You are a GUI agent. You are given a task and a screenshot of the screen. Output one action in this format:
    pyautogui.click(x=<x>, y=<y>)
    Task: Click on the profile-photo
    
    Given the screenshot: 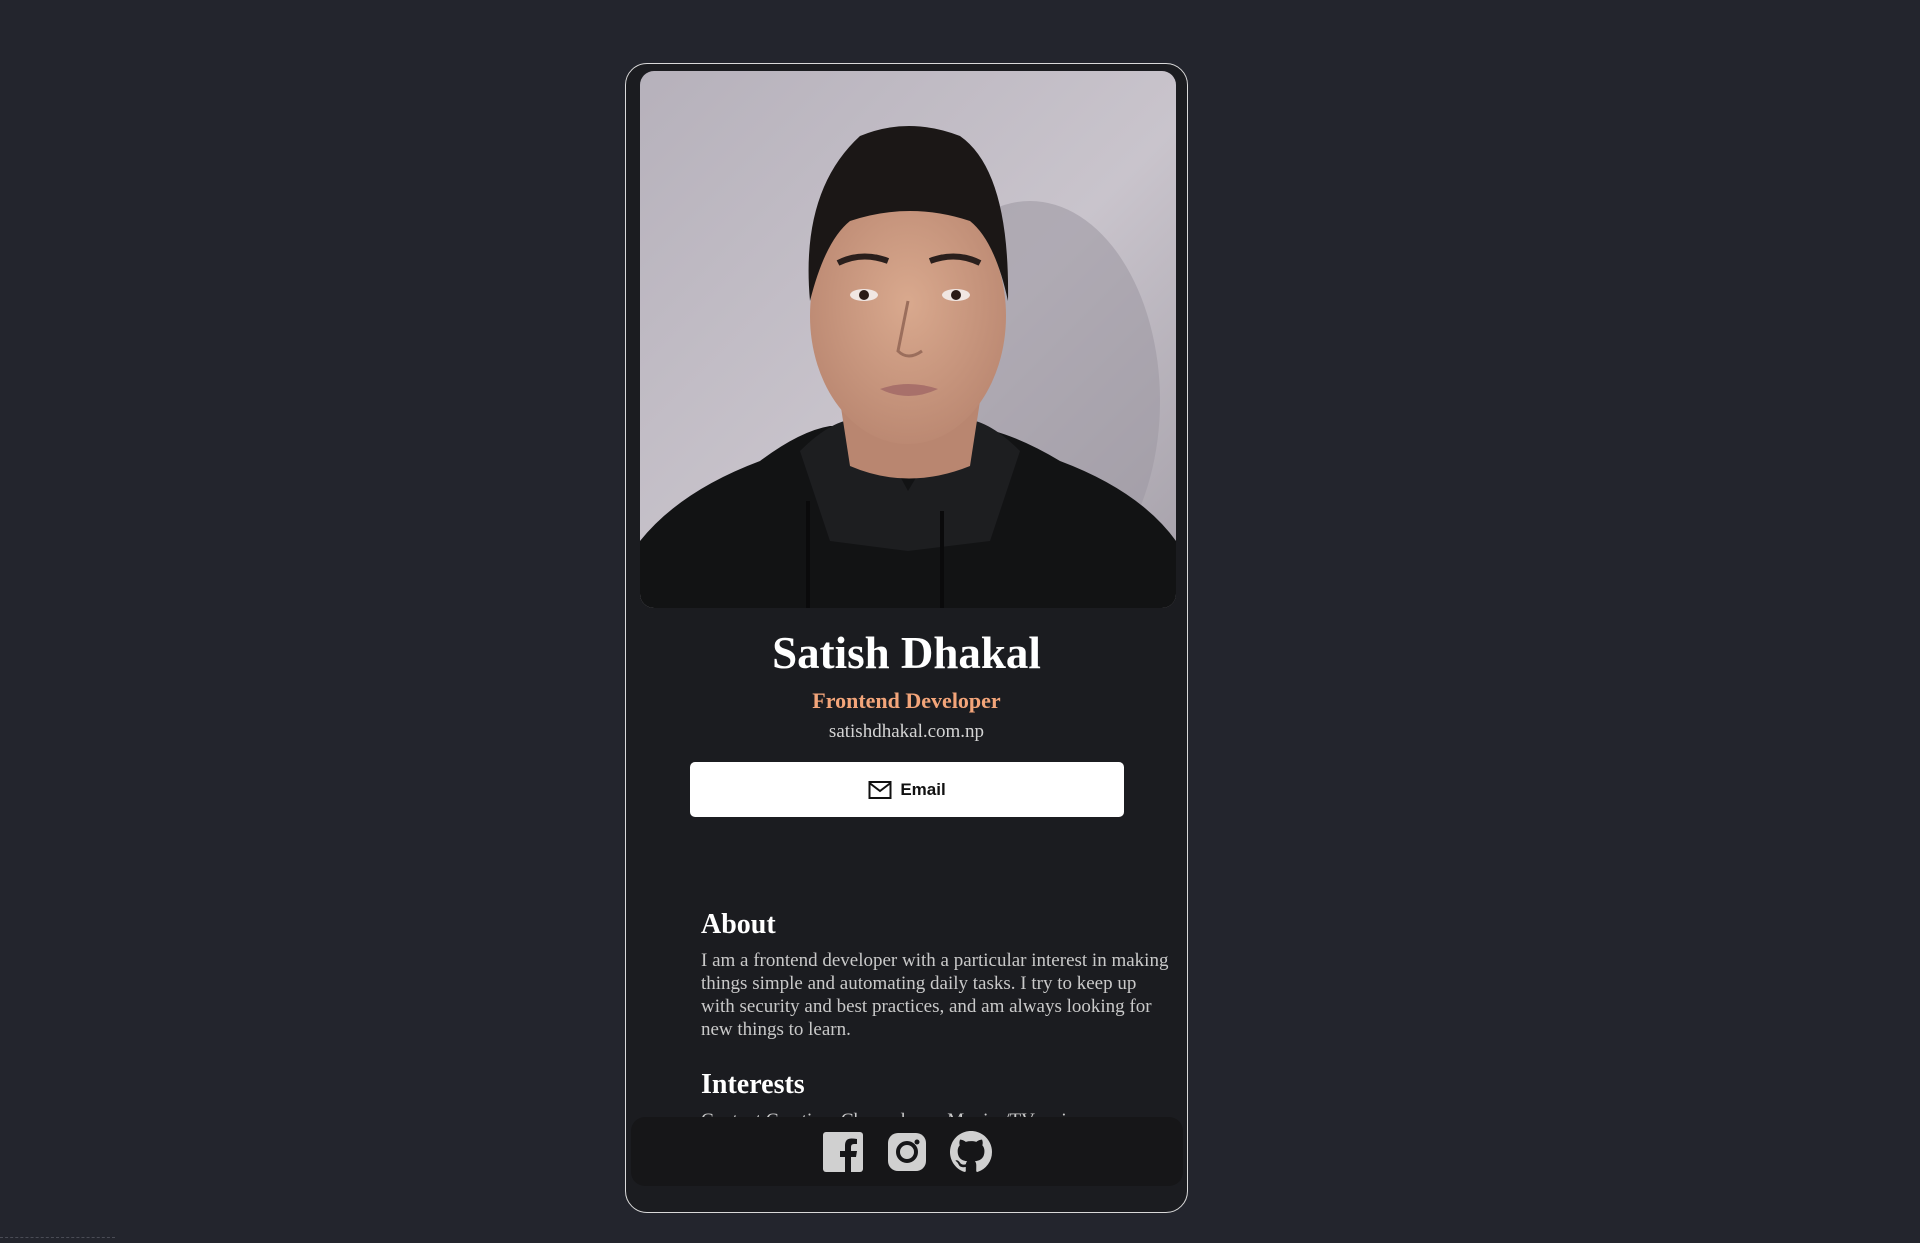 What is the action you would take?
    pyautogui.click(x=908, y=339)
    